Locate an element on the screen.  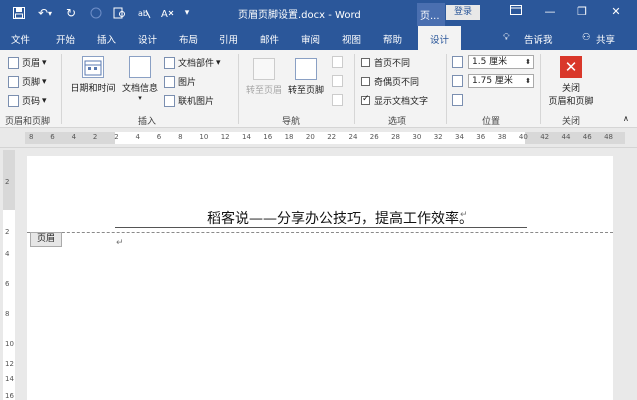
collapse-ribbon-icon: ∧ is located at coordinates (626, 118).